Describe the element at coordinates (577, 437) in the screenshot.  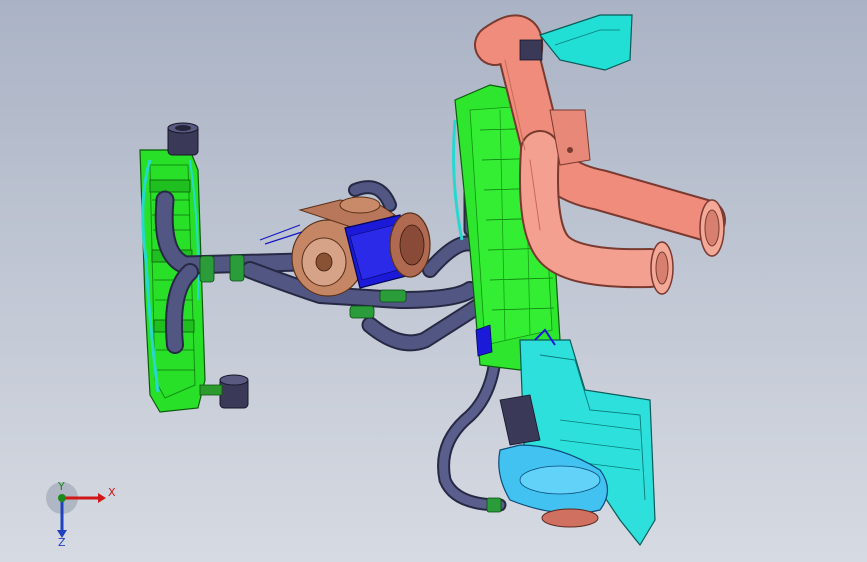
I see `reservoir-assembly` at that location.